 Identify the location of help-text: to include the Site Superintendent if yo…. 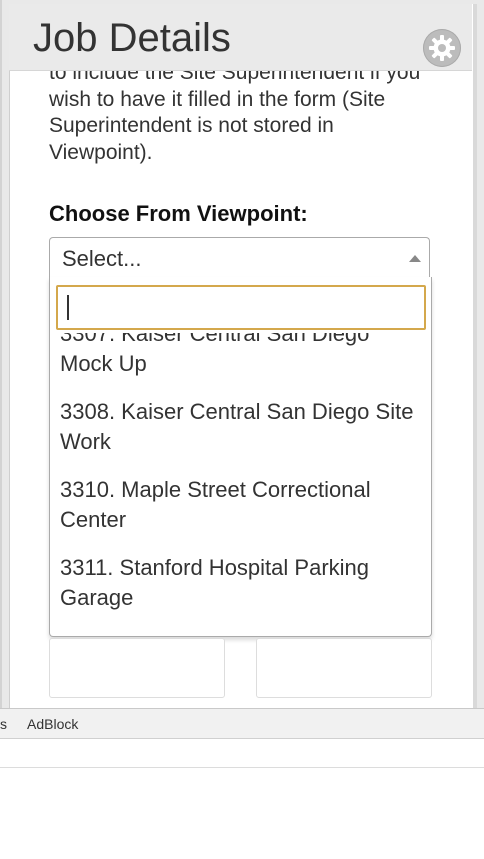
(235, 112).